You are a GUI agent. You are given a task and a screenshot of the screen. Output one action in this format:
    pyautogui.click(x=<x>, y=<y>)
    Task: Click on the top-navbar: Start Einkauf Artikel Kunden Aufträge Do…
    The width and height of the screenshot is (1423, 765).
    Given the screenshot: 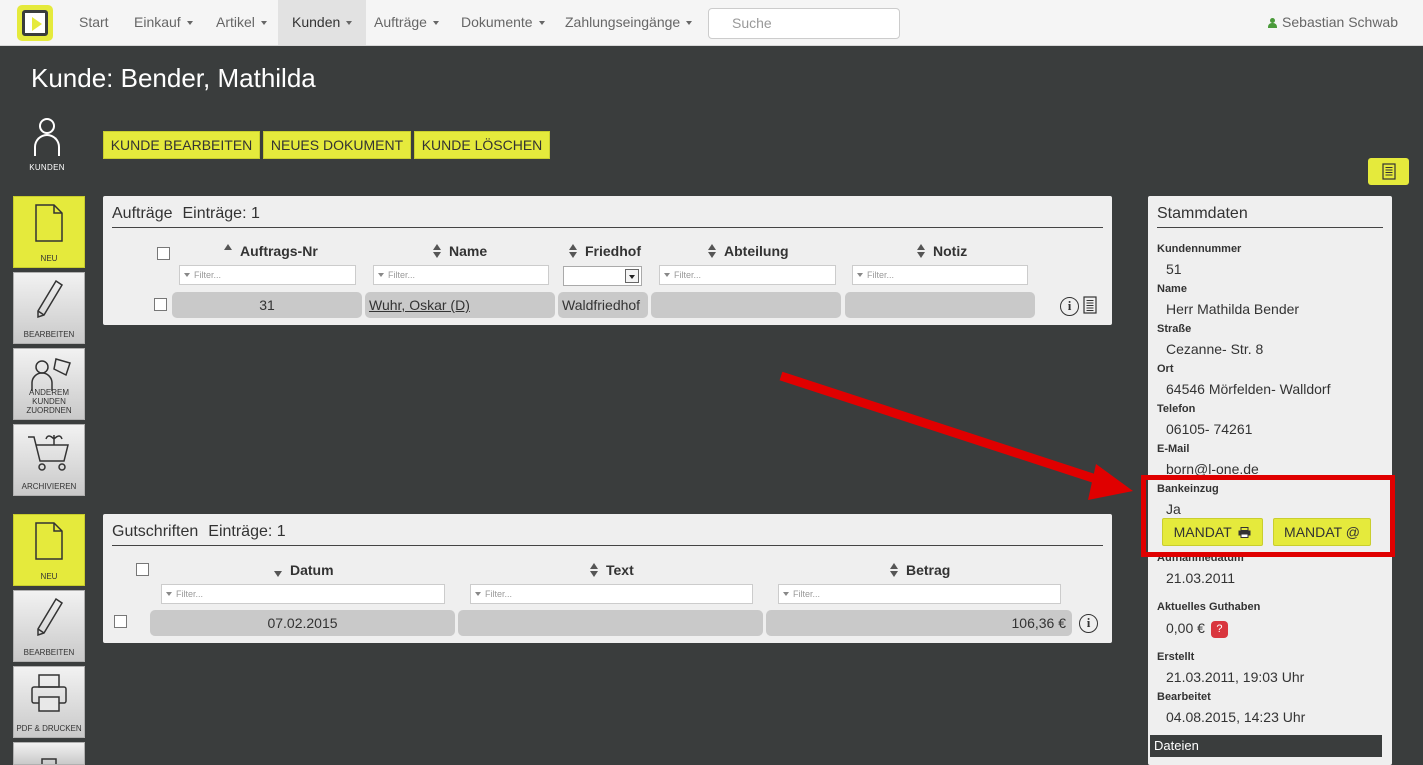 What is the action you would take?
    pyautogui.click(x=711, y=23)
    